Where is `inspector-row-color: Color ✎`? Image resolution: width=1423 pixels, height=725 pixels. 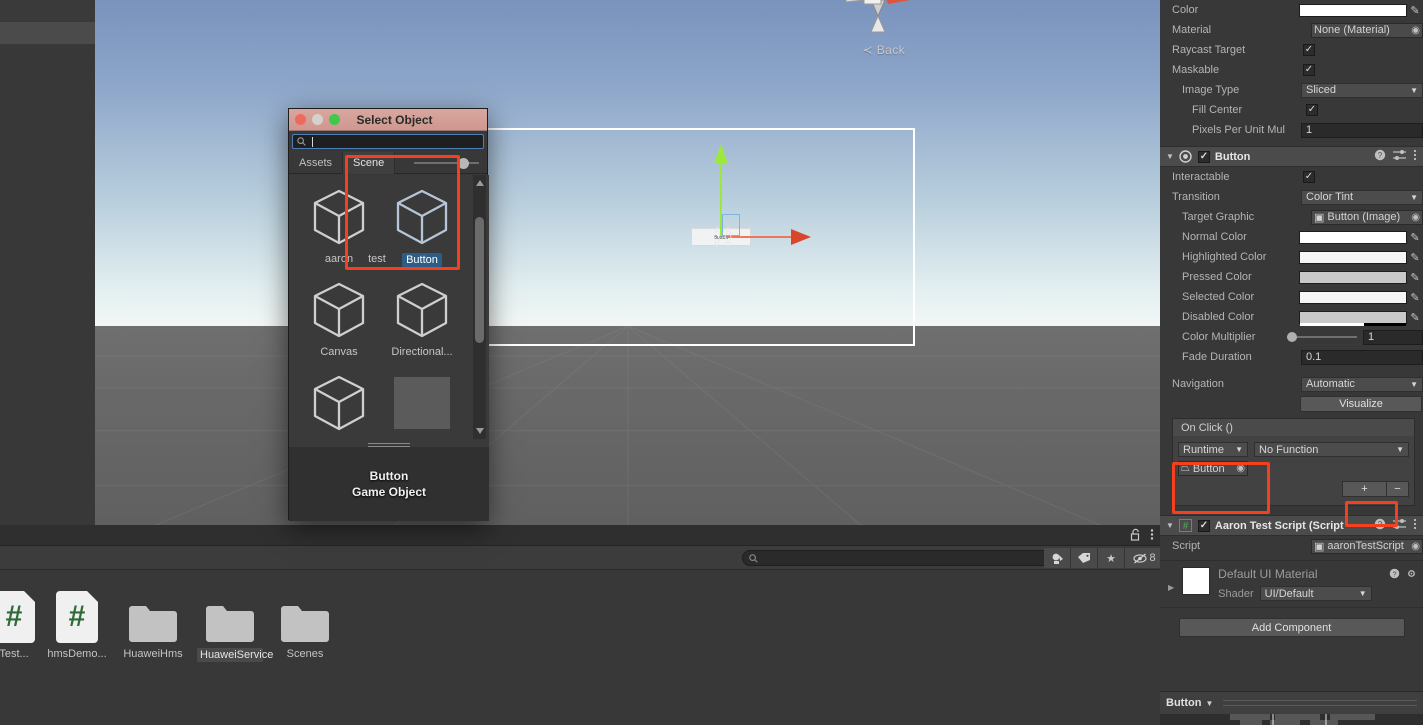
inspector-row-color: Color ✎ is located at coordinates (1291, 10).